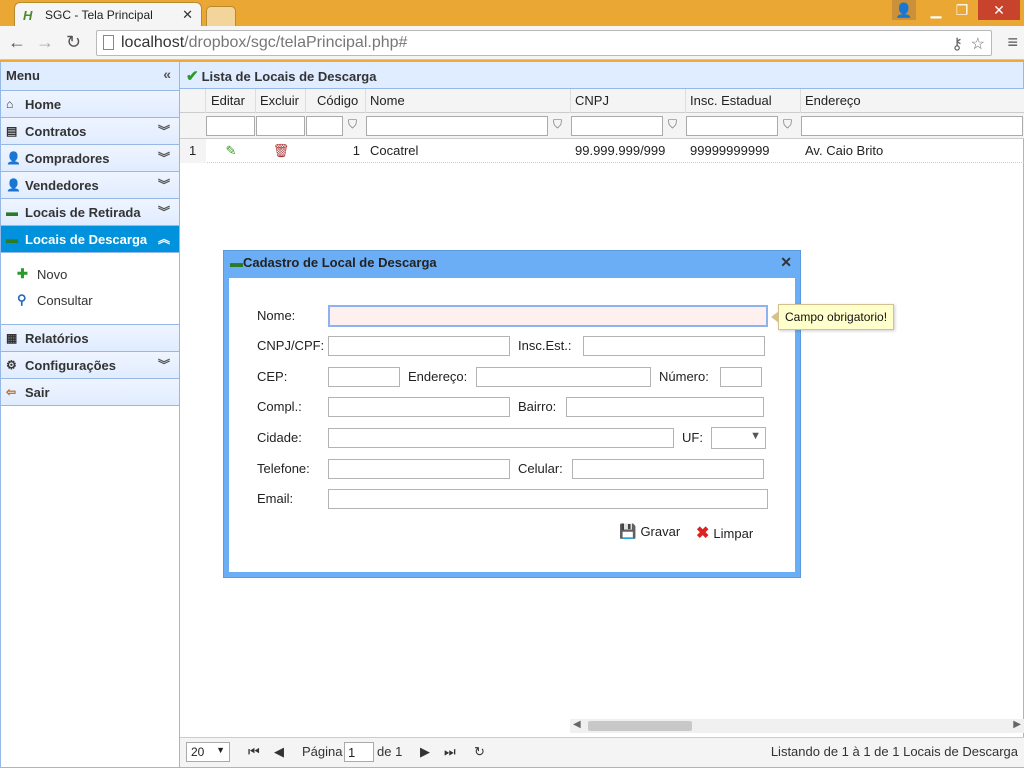 The image size is (1024, 768). What do you see at coordinates (153, 42) in the screenshot?
I see `url-host: localhost` at bounding box center [153, 42].